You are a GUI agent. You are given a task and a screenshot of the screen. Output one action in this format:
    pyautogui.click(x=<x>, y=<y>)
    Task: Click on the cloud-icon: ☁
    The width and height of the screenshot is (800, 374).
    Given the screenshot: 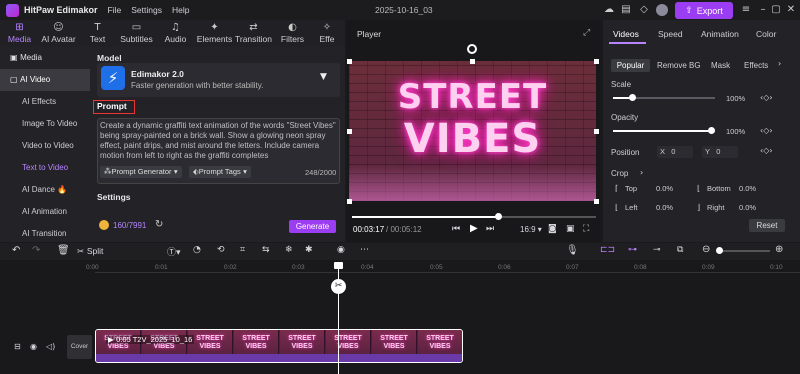 What is the action you would take?
    pyautogui.click(x=609, y=10)
    